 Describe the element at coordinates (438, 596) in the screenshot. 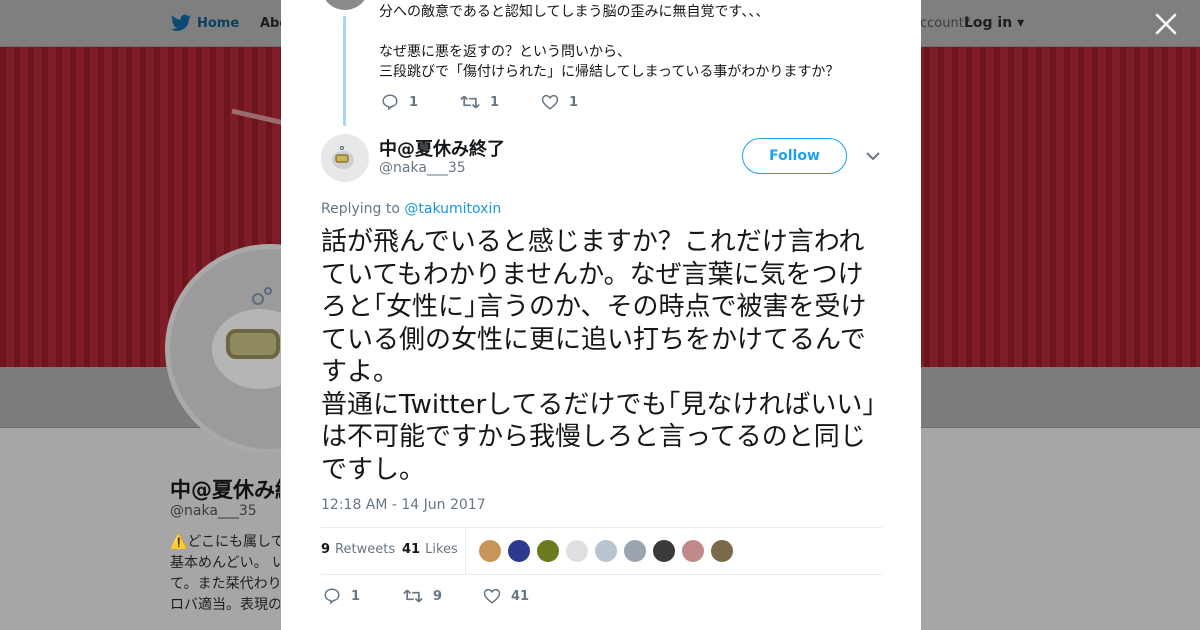

I see `retweet-count: 9` at that location.